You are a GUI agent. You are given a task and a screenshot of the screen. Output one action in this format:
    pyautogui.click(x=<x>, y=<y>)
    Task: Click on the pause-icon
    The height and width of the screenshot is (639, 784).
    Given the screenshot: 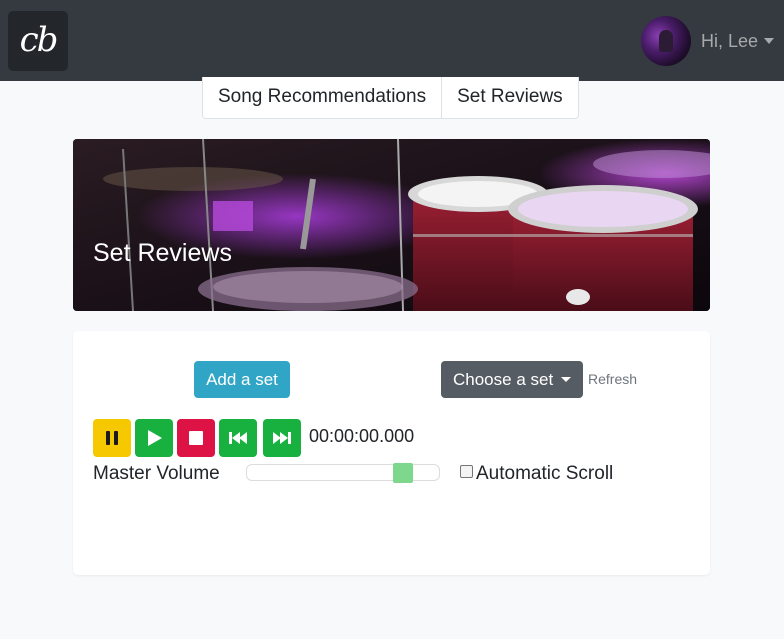 What is the action you would take?
    pyautogui.click(x=112, y=438)
    